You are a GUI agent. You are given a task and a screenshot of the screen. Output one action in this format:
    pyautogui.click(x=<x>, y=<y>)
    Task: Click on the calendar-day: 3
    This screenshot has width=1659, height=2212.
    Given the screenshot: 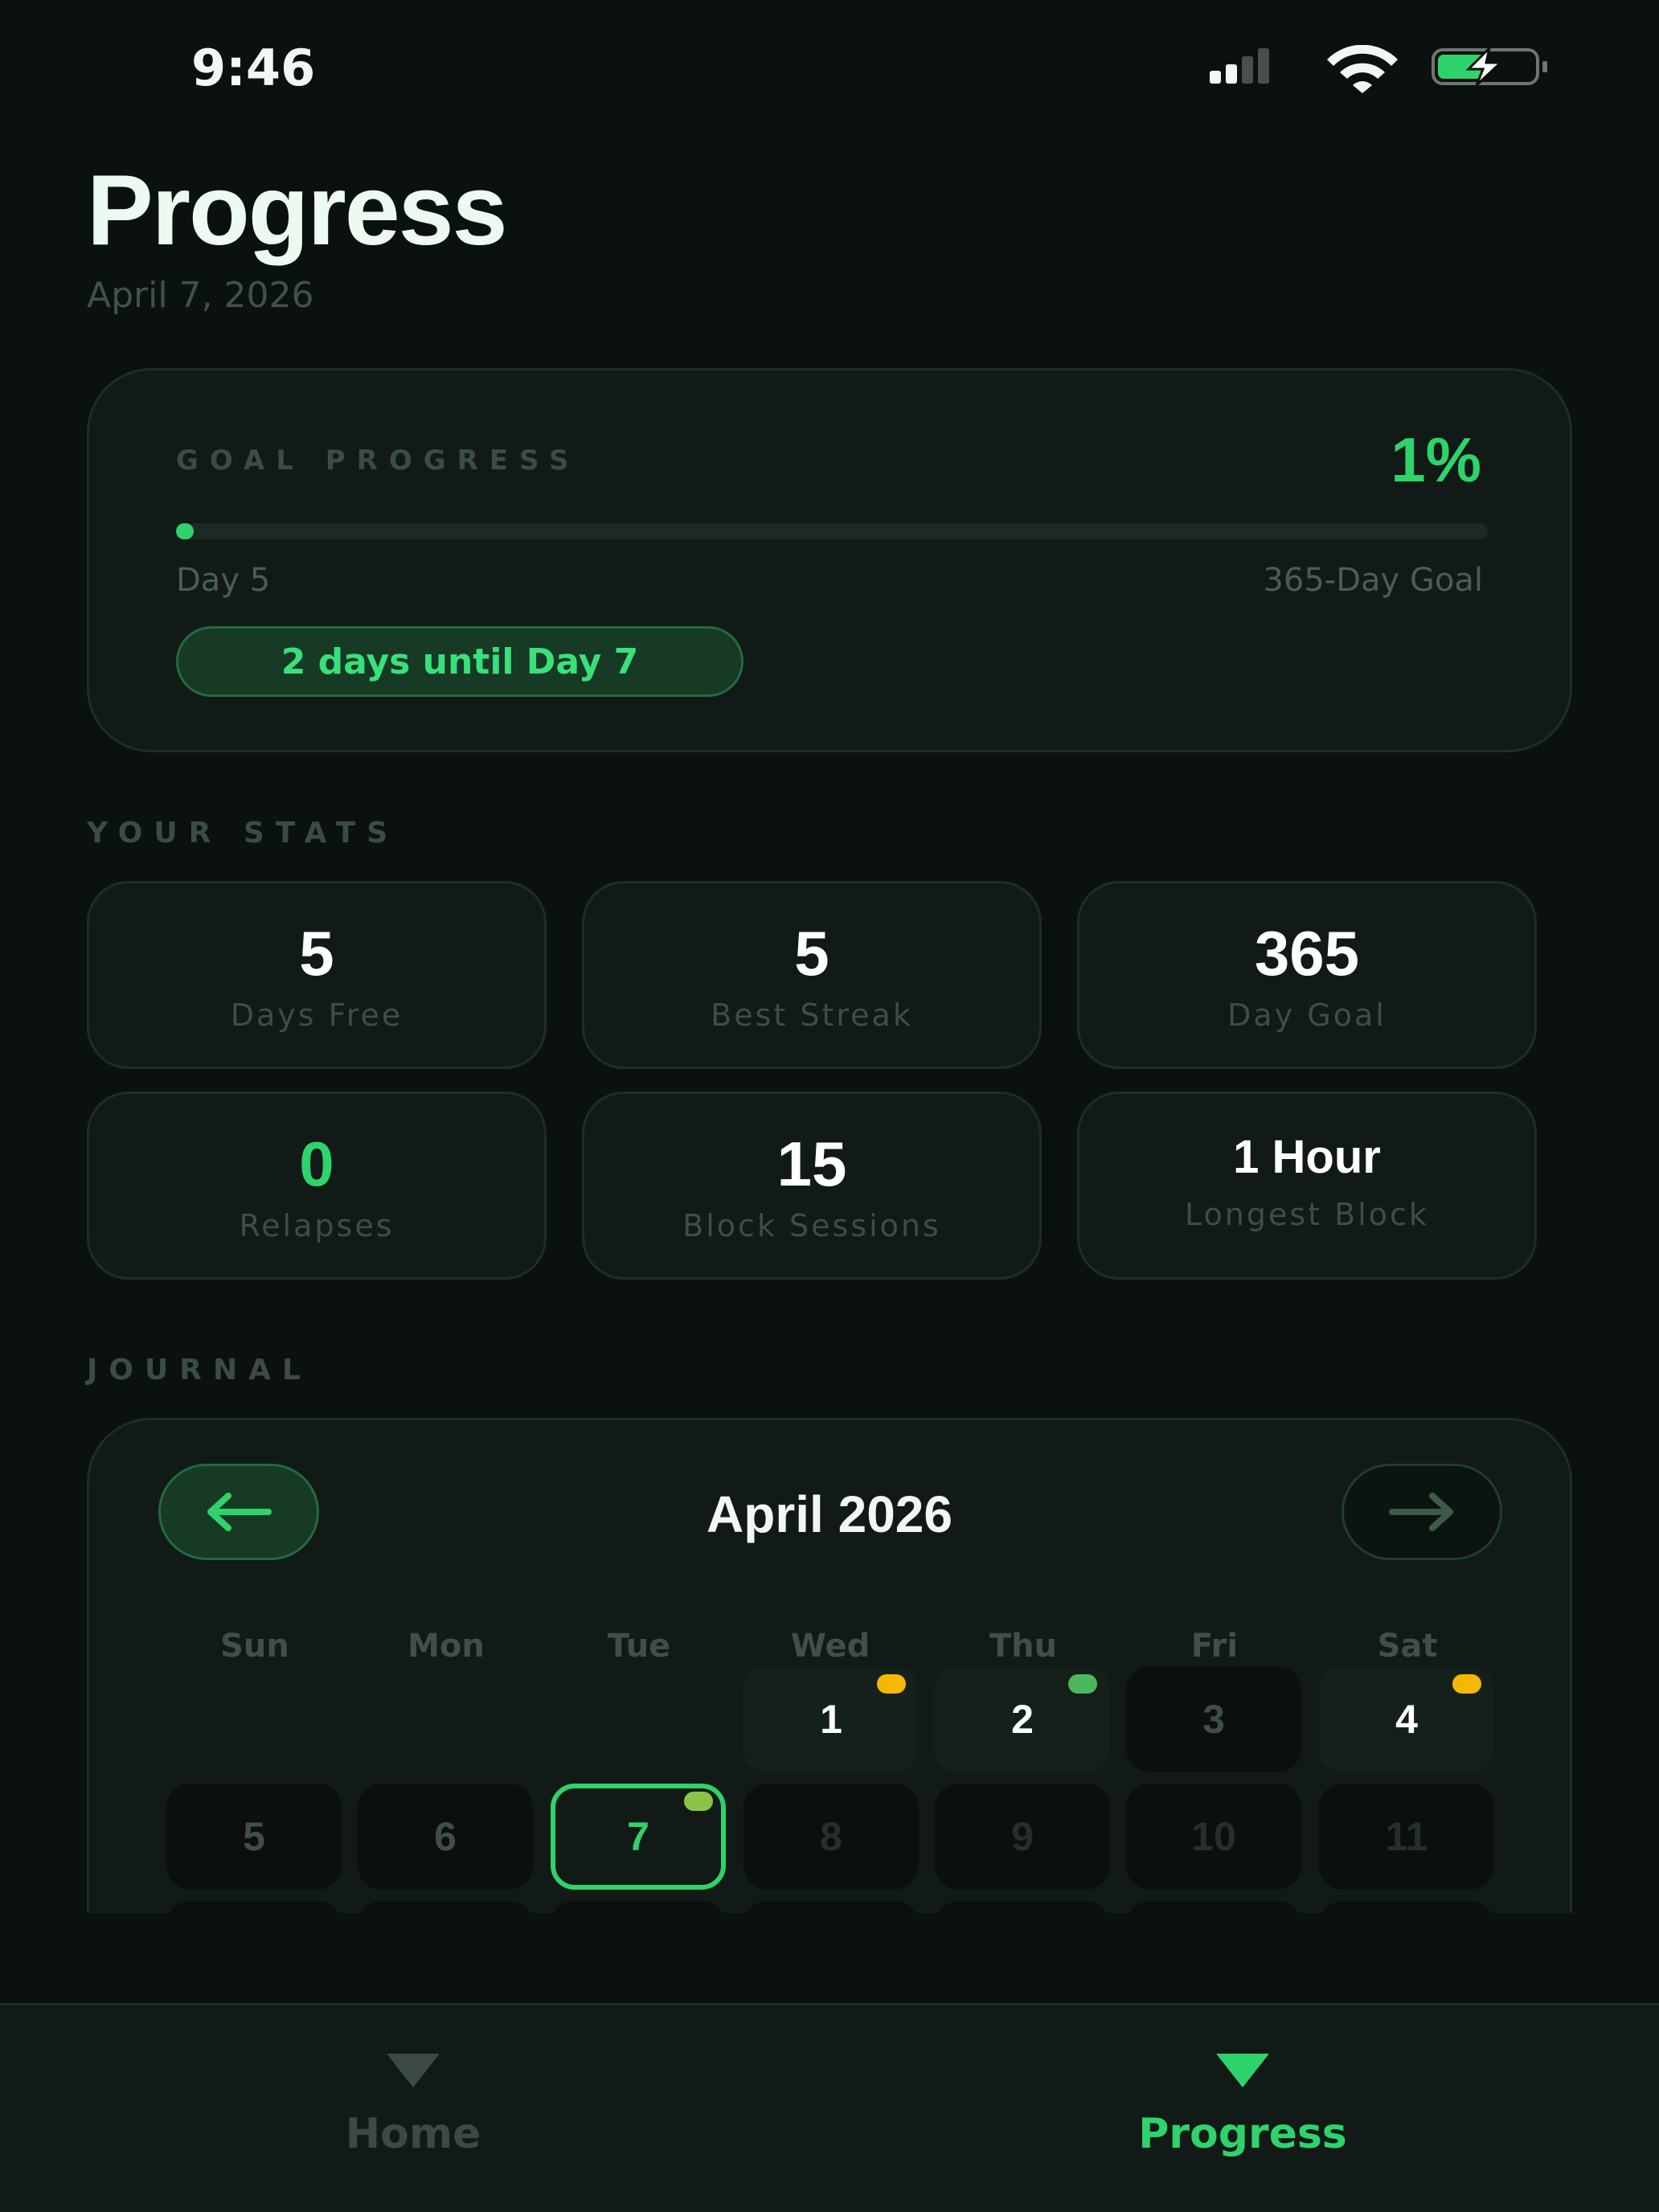 What is the action you would take?
    pyautogui.click(x=1213, y=1719)
    